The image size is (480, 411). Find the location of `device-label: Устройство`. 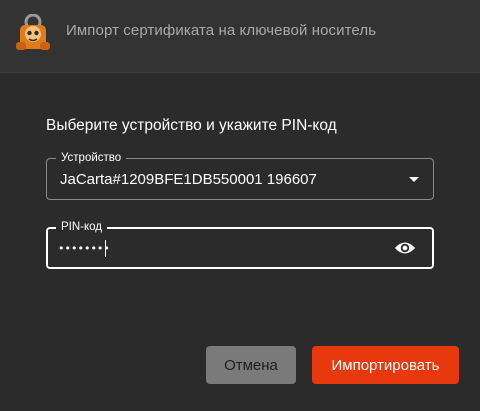

device-label: Устройство is located at coordinates (91, 158).